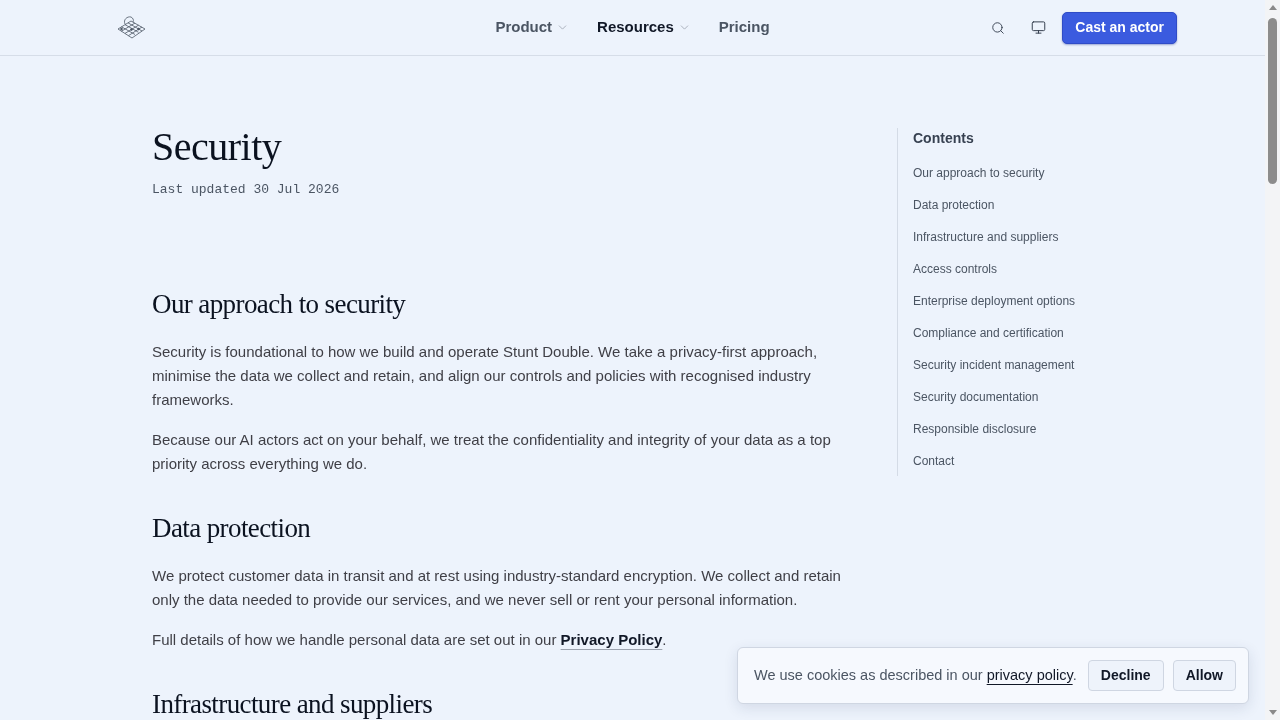 The height and width of the screenshot is (720, 1280). I want to click on paragraph: We protect customer data in transit and at rest using industry-standard encryption. We collect and retain only the data needed to provide our services, and we never sell or rent your personal information., so click(497, 588).